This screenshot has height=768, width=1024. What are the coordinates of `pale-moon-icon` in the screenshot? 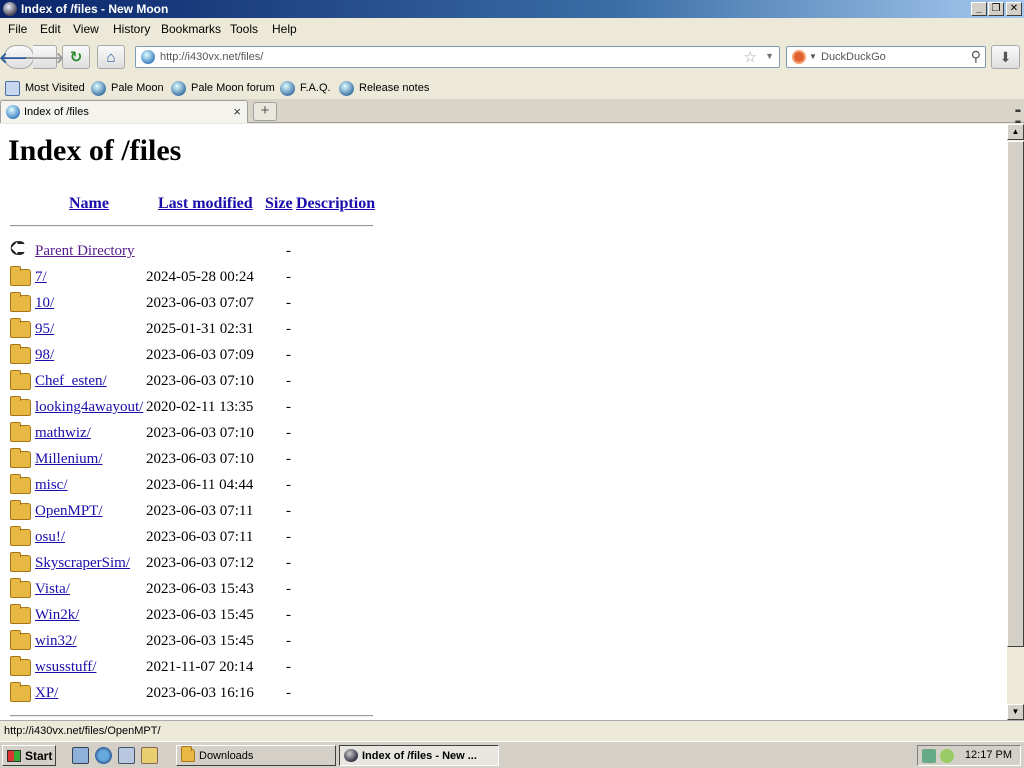 It's located at (346, 88).